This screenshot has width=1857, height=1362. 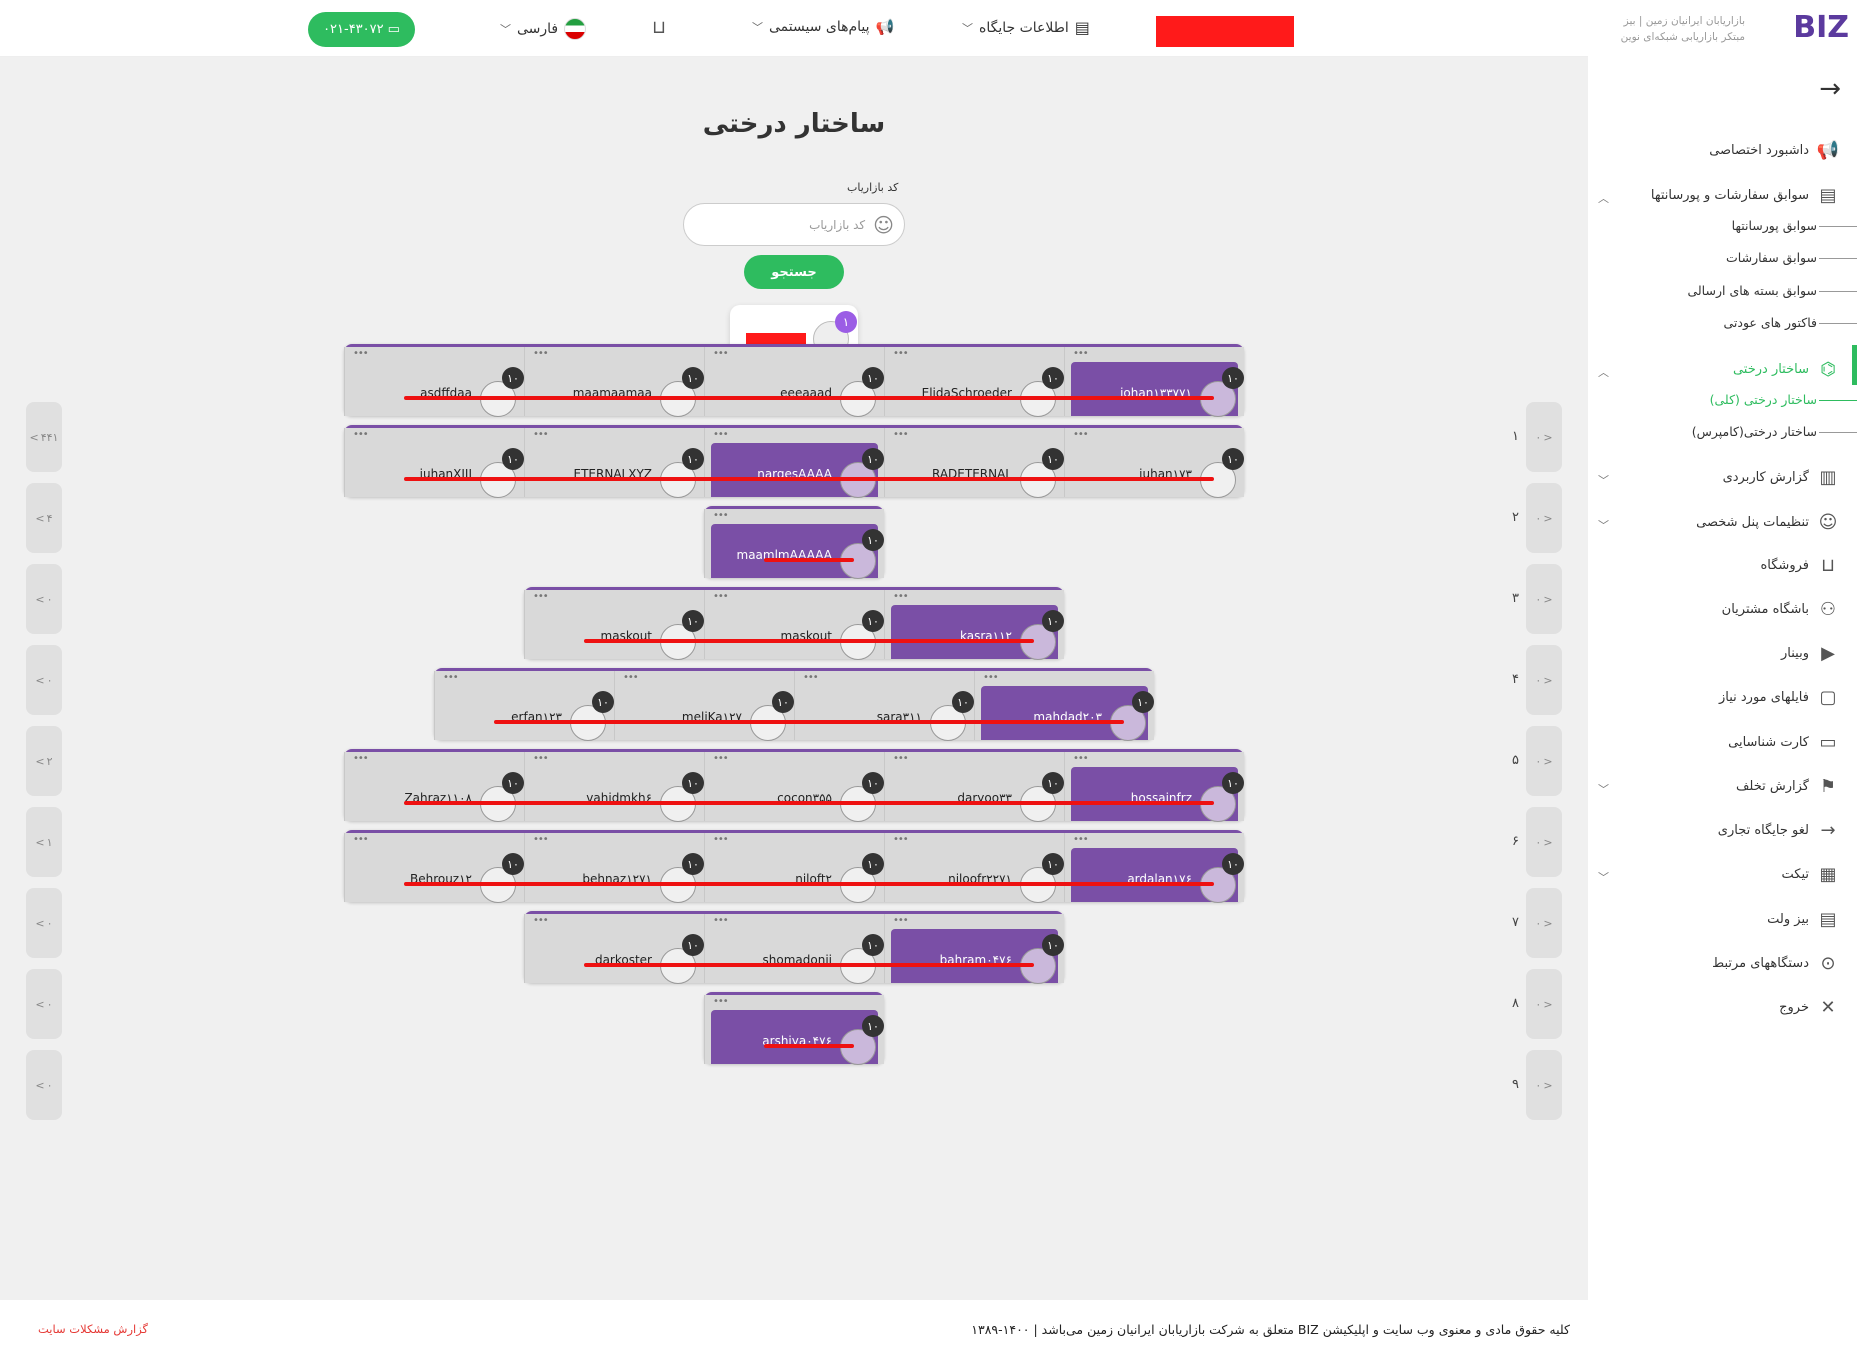 I want to click on search-button: جستجو, so click(x=794, y=272).